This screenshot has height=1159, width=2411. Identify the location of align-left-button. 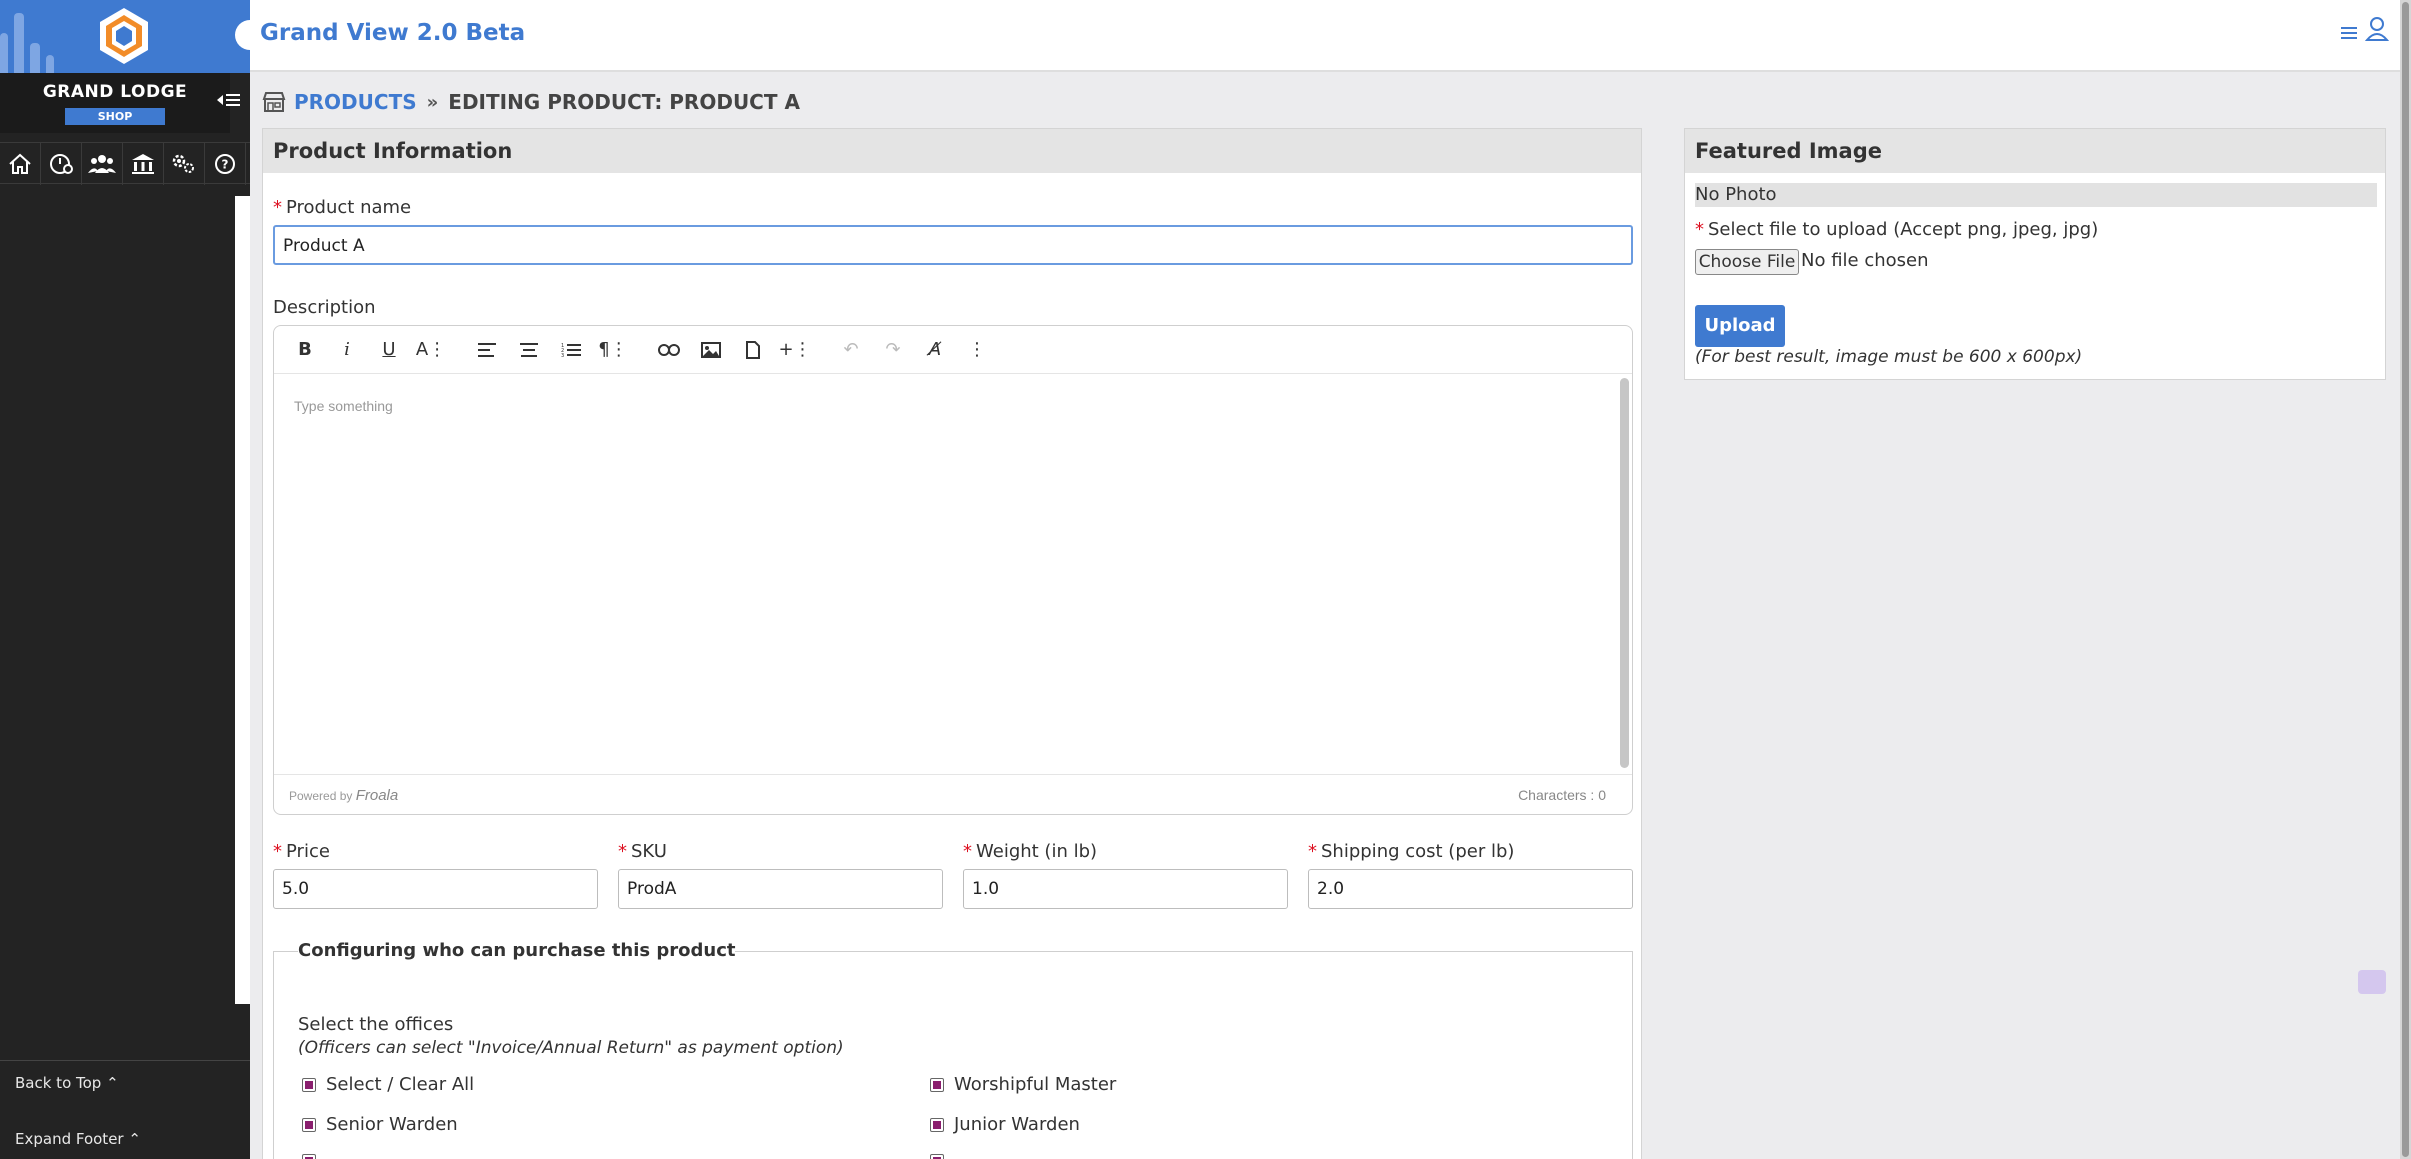
(487, 350).